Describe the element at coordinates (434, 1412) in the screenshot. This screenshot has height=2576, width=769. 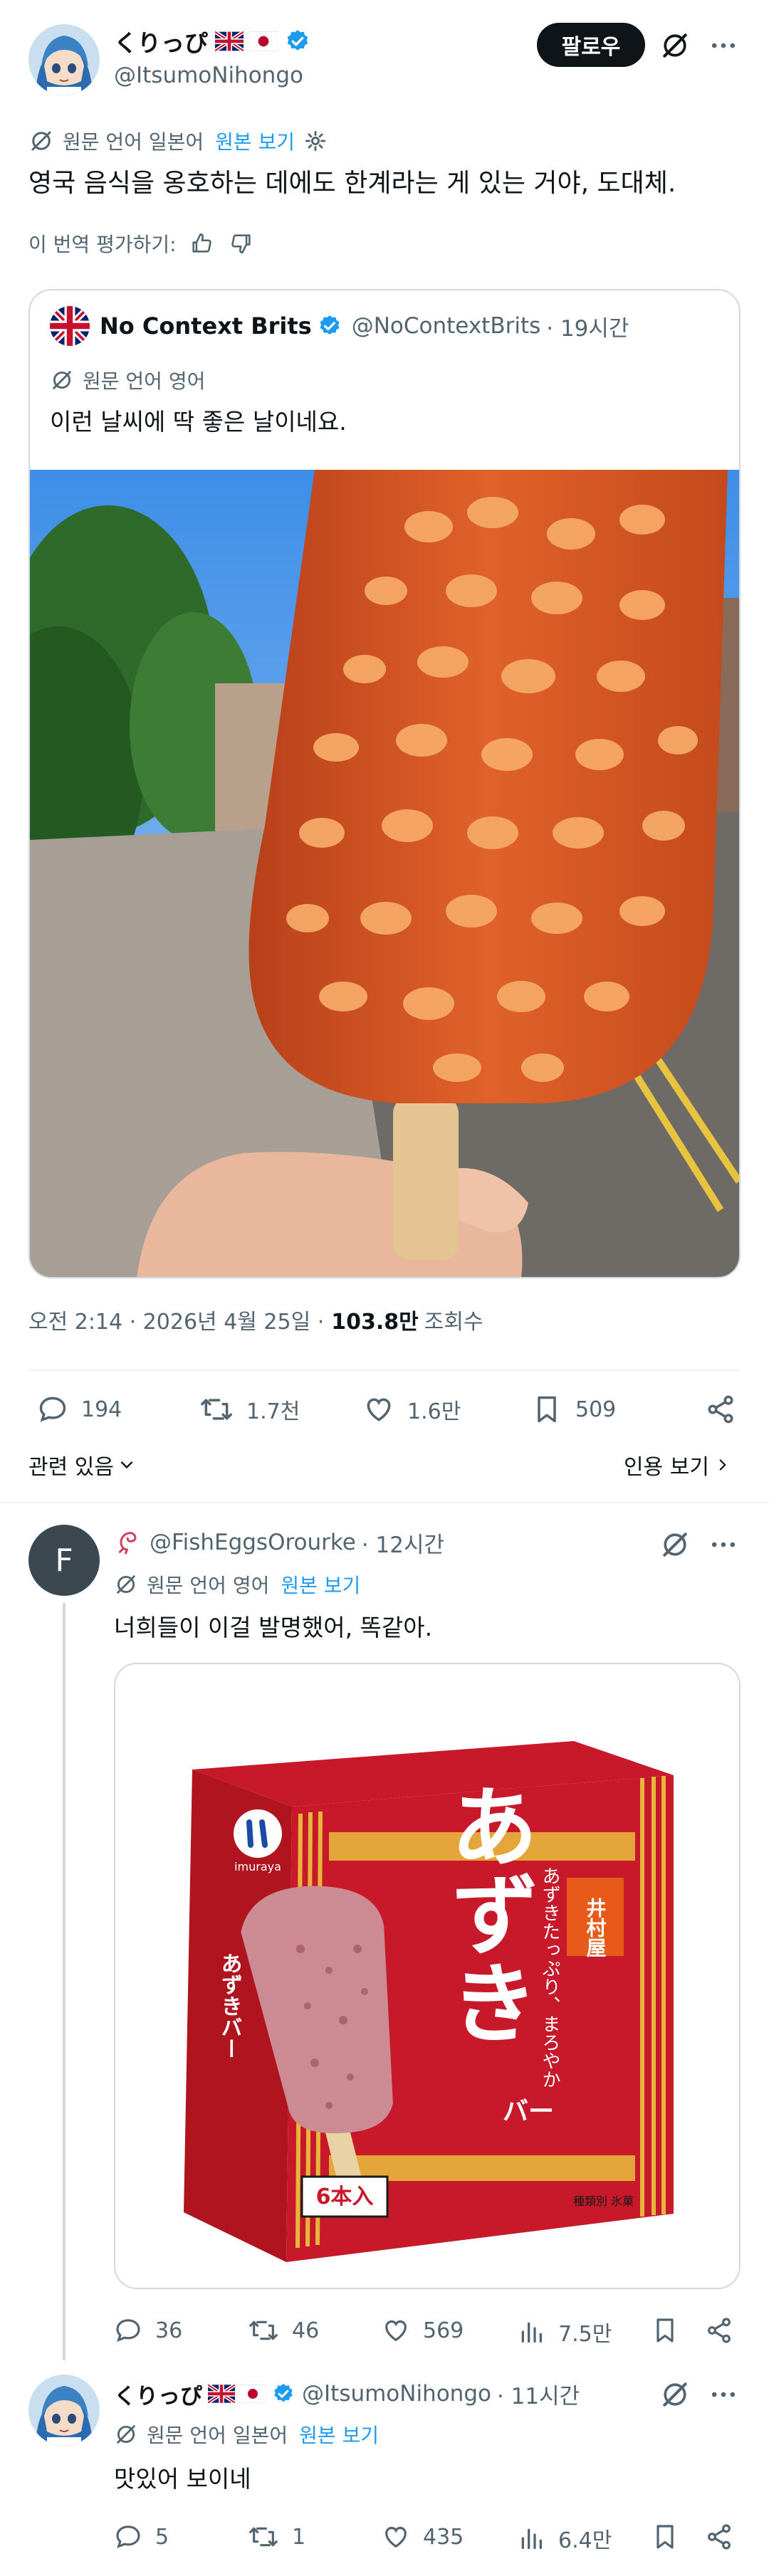
I see `like-count: 1.6만` at that location.